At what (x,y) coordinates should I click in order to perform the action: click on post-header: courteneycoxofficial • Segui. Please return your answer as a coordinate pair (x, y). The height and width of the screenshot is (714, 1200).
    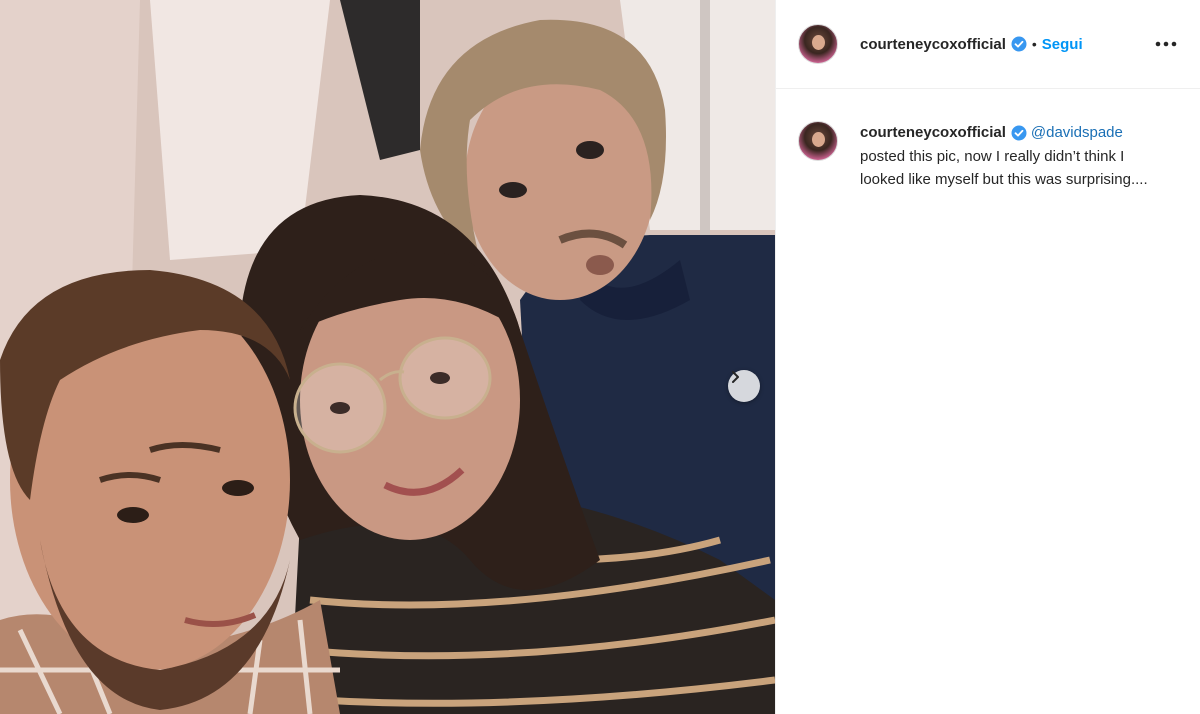
    Looking at the image, I should click on (988, 44).